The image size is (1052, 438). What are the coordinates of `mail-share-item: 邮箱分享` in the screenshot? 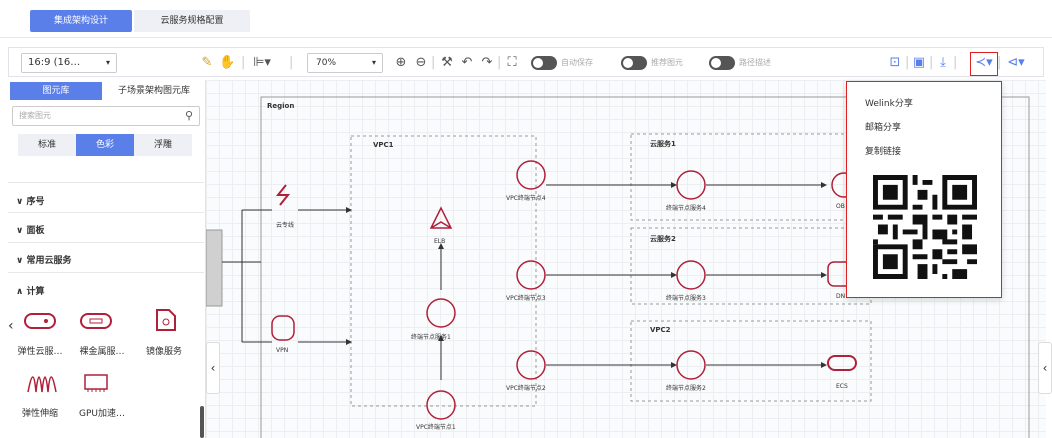 It's located at (883, 126).